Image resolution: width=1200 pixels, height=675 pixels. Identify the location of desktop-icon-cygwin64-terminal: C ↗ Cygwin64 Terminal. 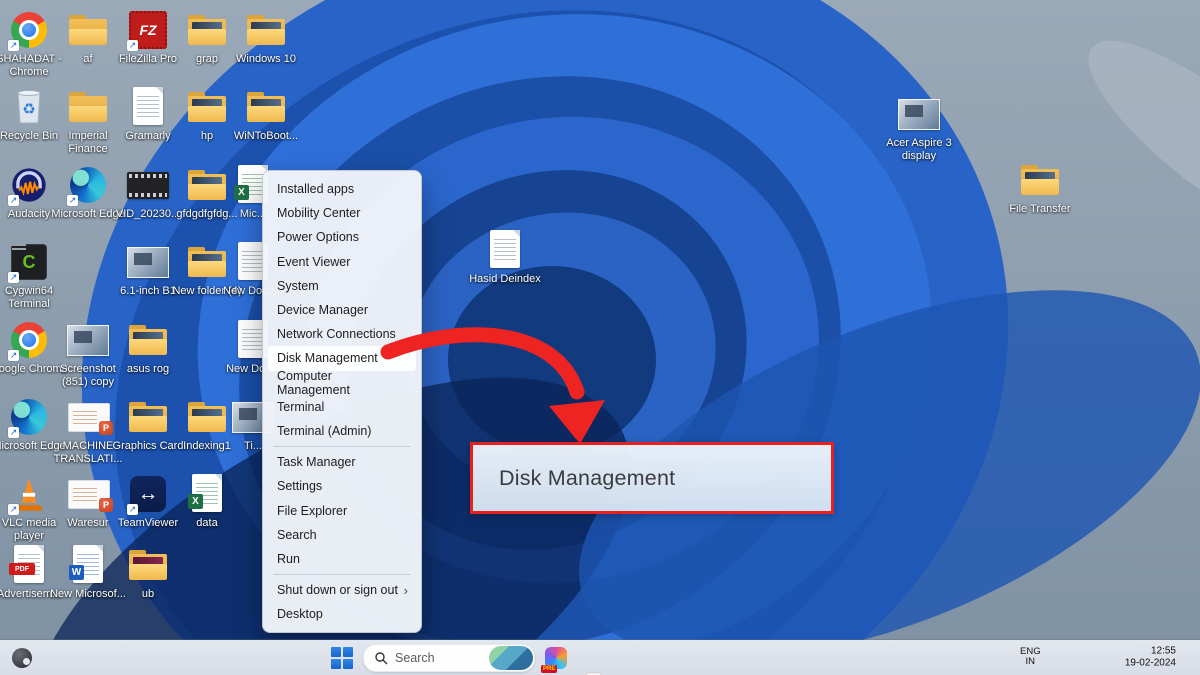
(32, 275).